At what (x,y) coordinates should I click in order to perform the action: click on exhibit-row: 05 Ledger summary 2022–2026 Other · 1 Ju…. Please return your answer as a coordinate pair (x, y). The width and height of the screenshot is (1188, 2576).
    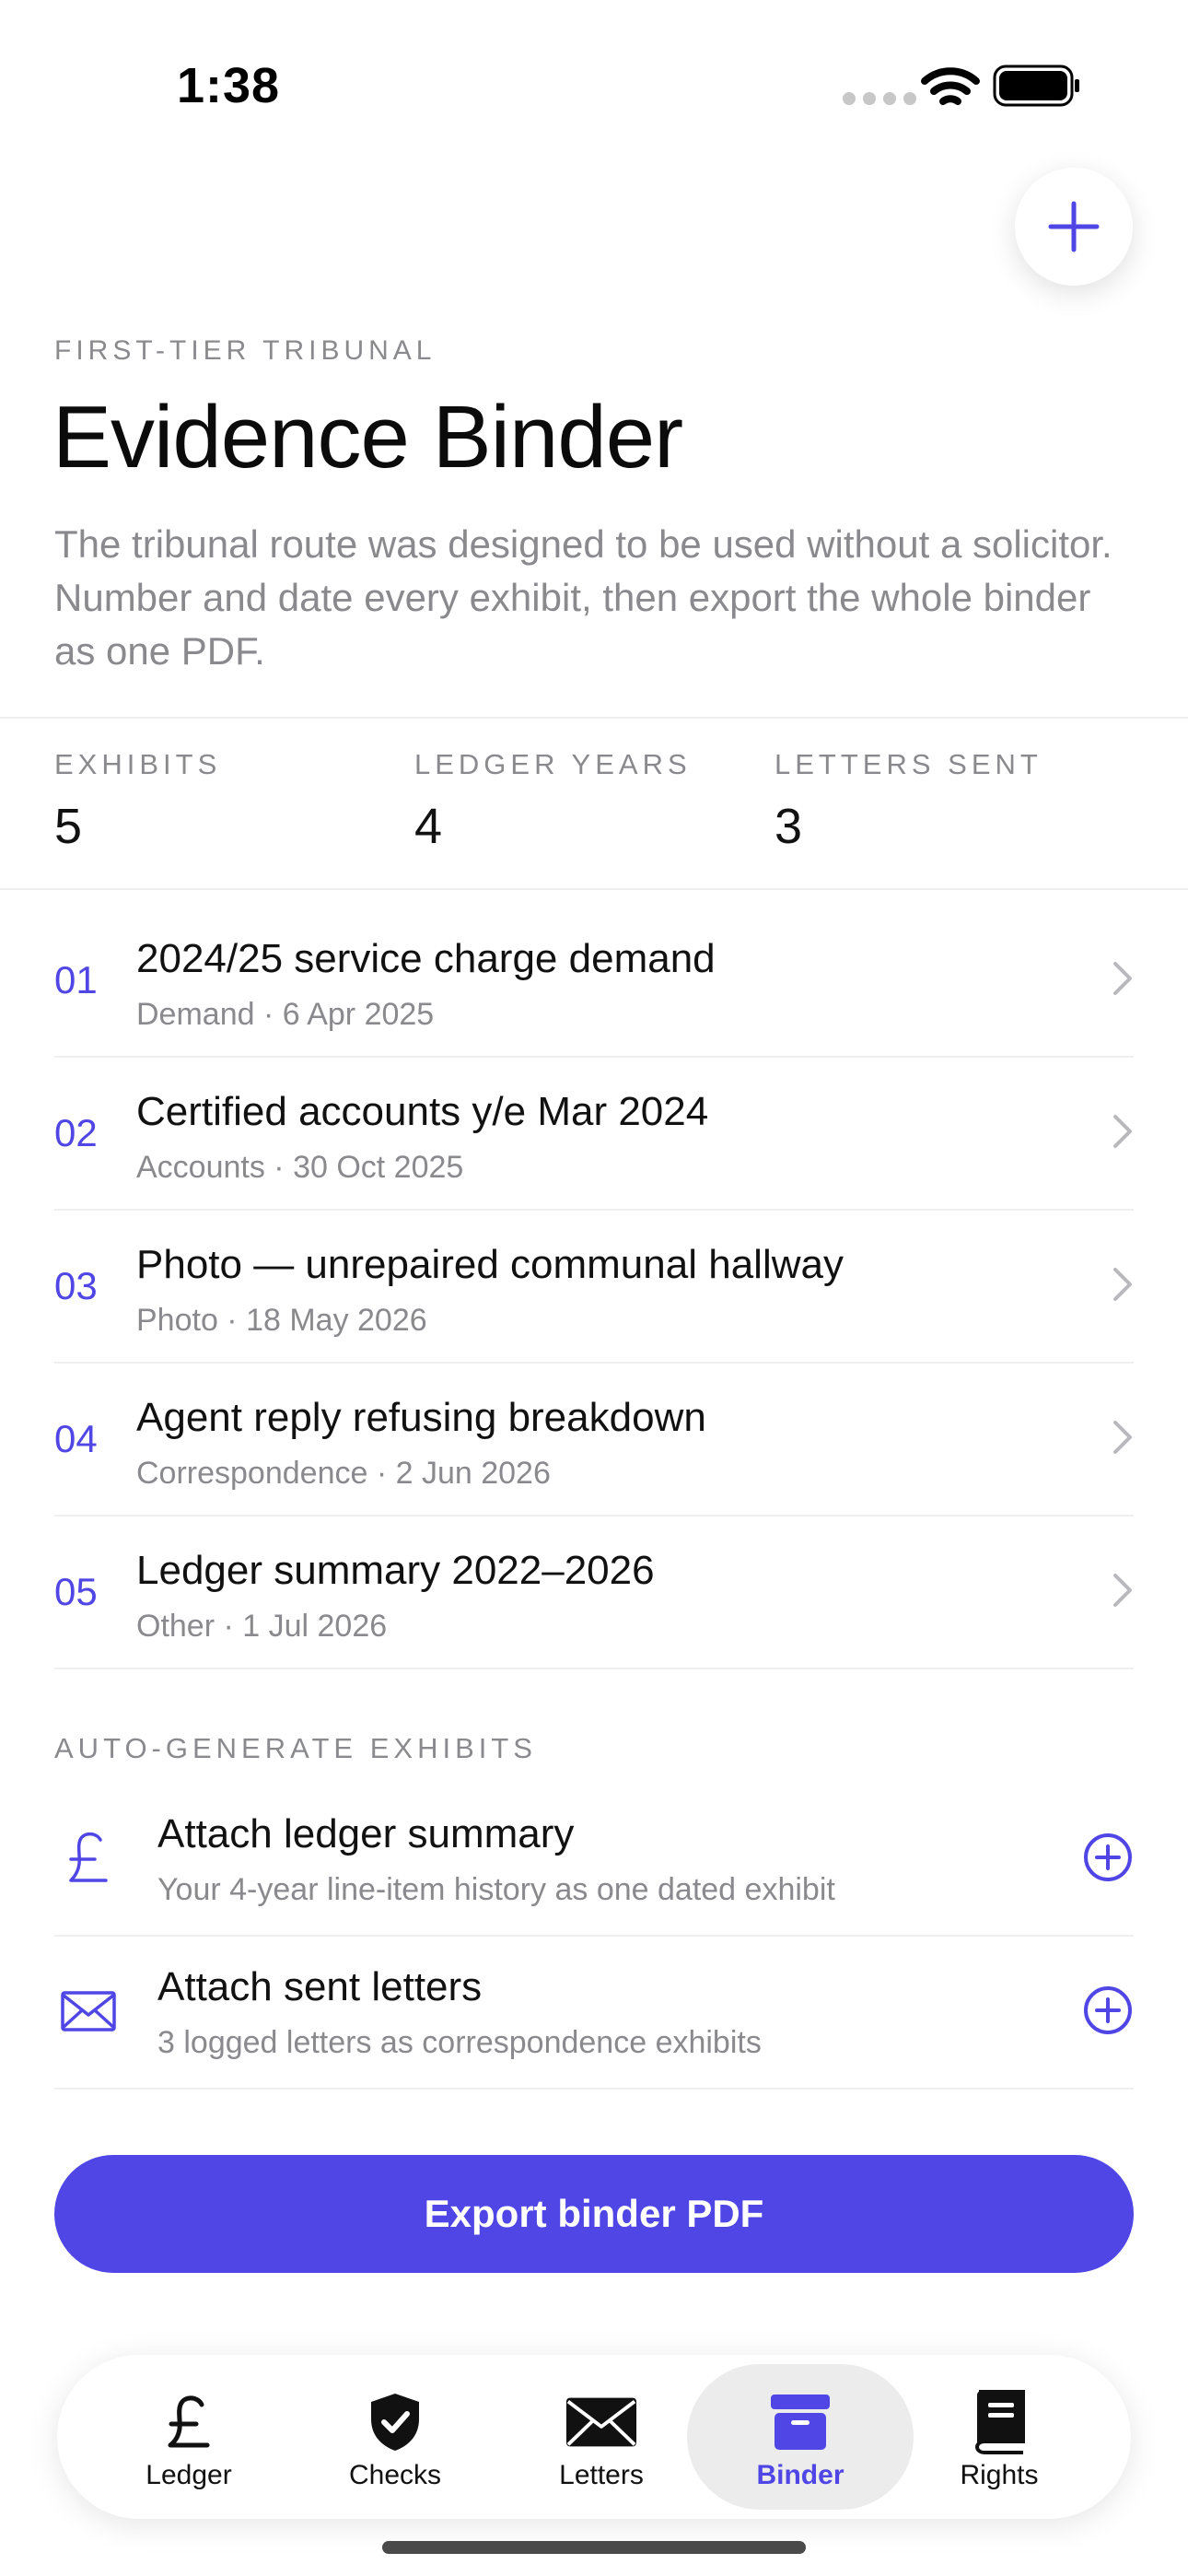
    Looking at the image, I should click on (594, 1592).